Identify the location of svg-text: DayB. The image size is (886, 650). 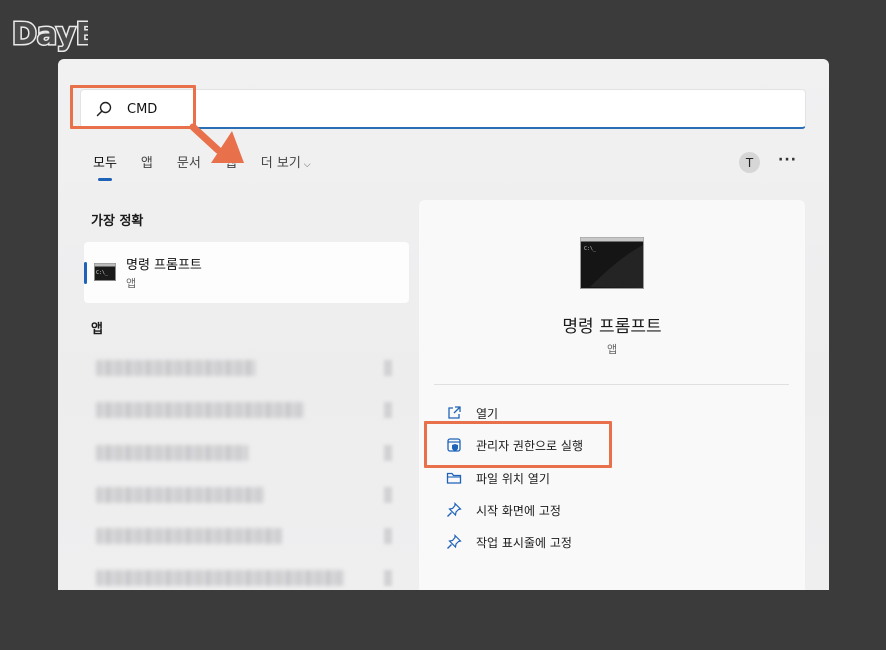
(50, 34).